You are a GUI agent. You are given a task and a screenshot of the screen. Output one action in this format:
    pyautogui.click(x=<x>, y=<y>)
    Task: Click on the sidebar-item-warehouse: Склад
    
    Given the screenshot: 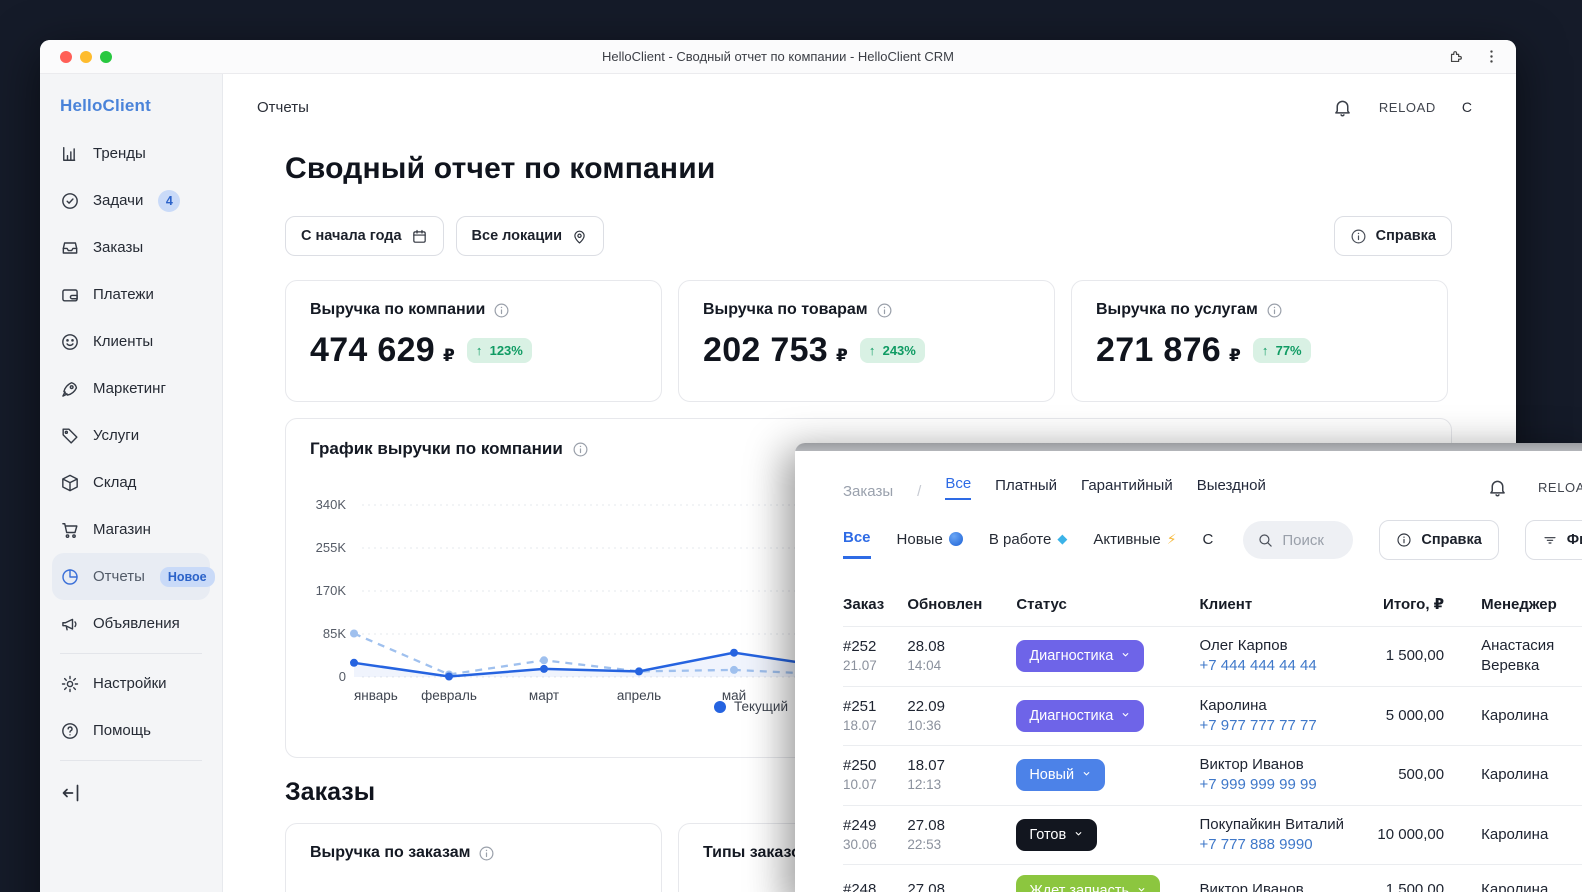 What is the action you would take?
    pyautogui.click(x=131, y=482)
    